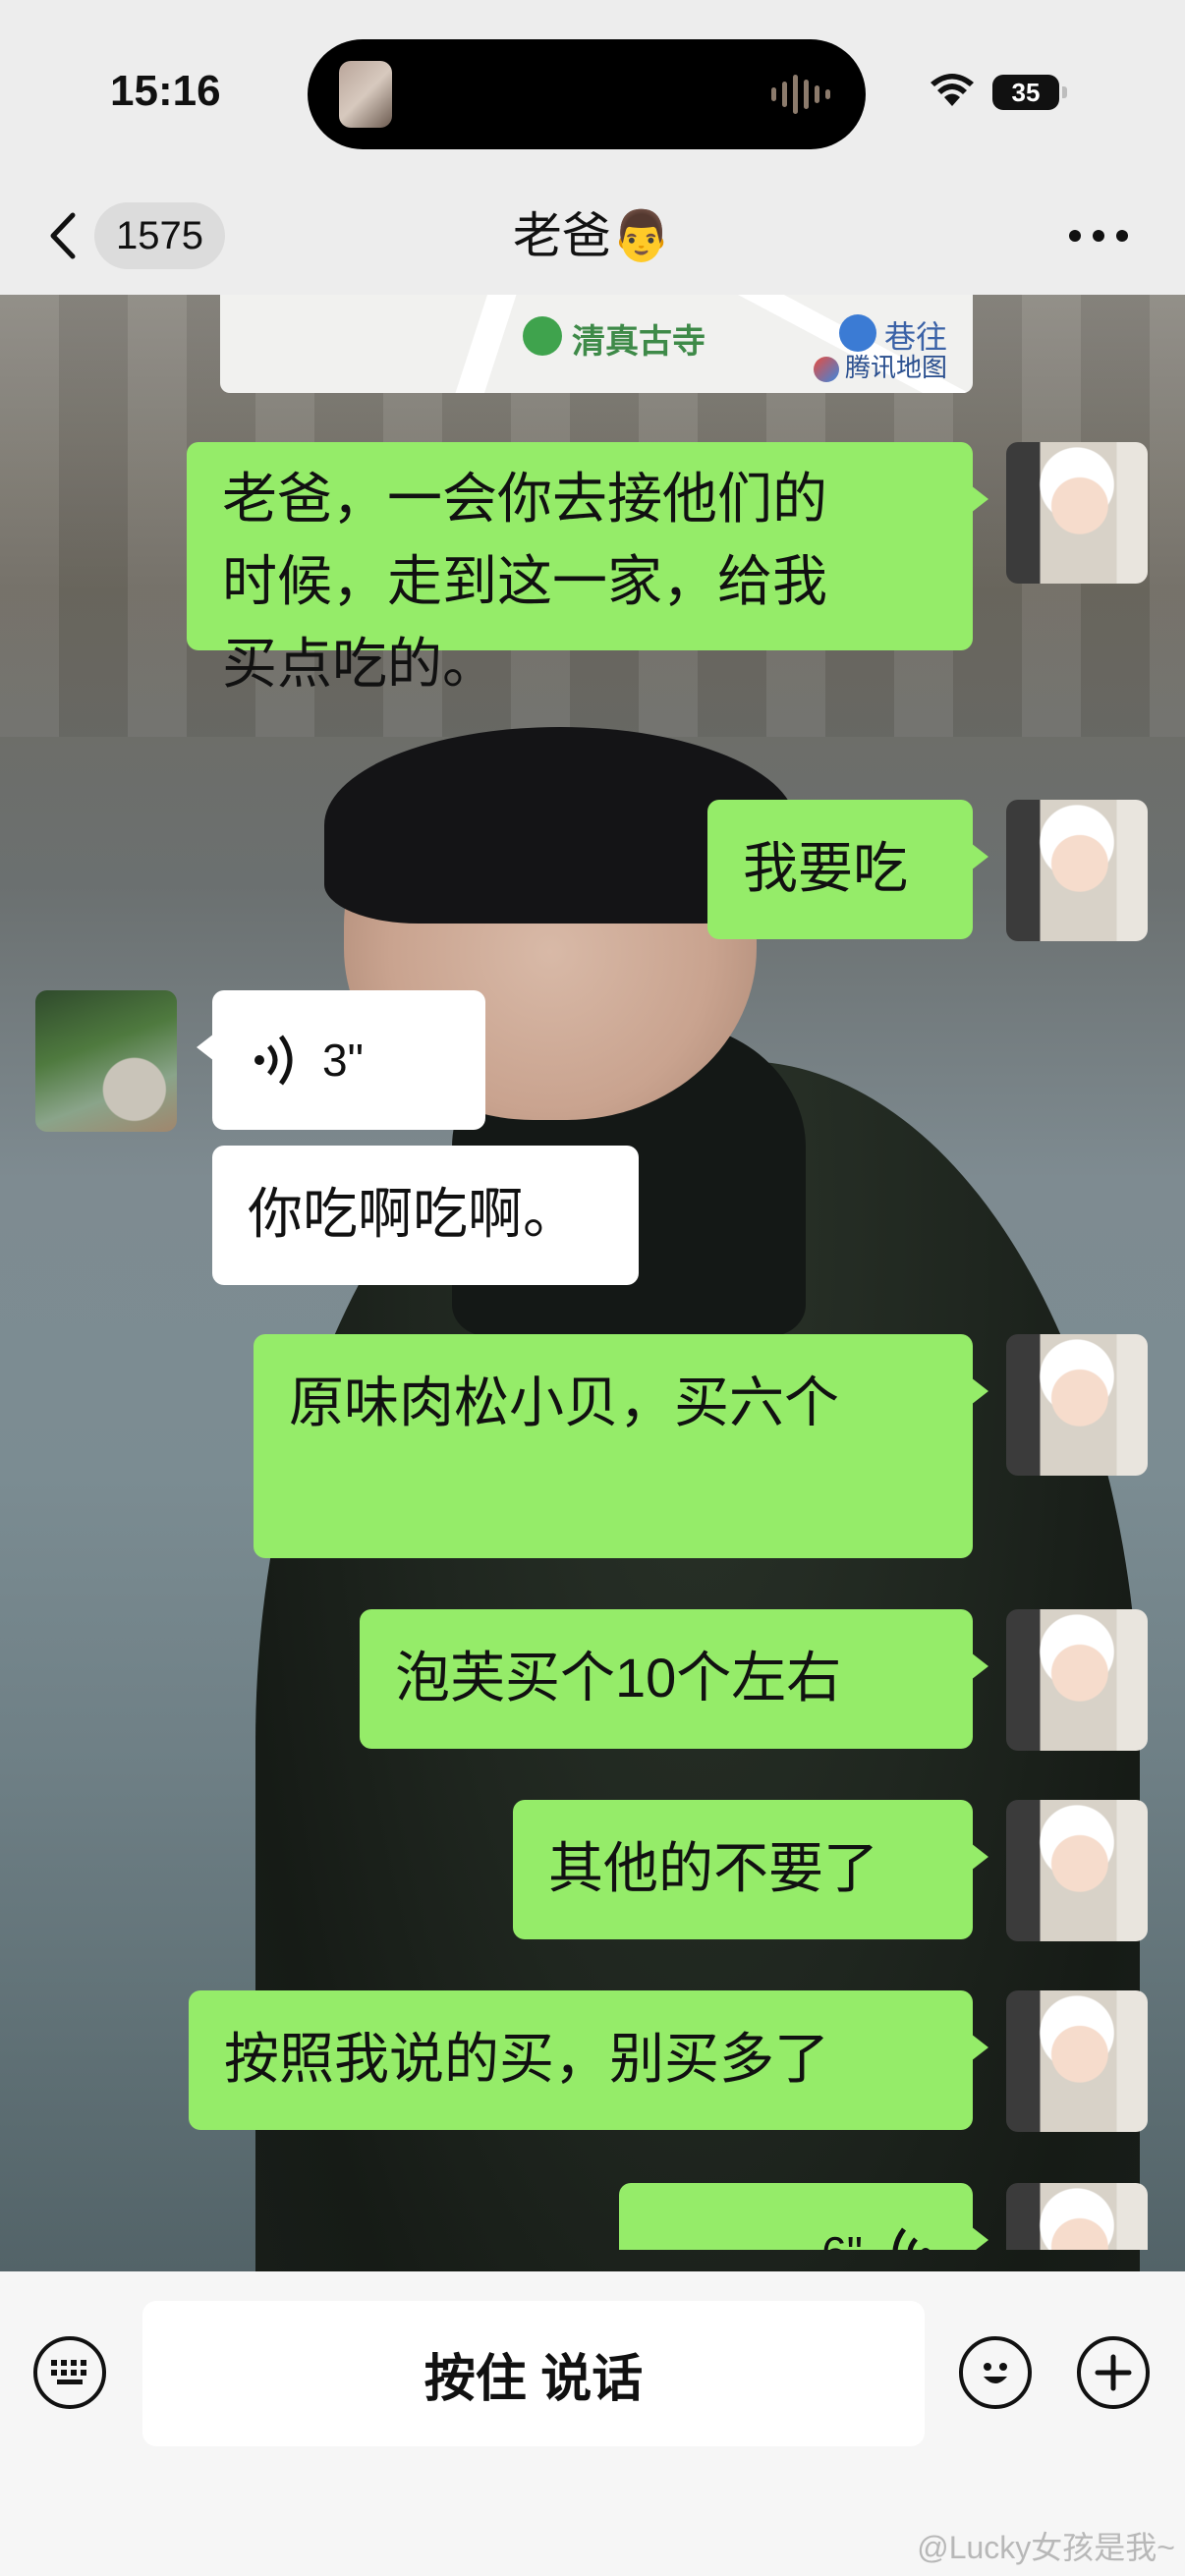 This screenshot has width=1185, height=2576. I want to click on wifi-icon, so click(953, 90).